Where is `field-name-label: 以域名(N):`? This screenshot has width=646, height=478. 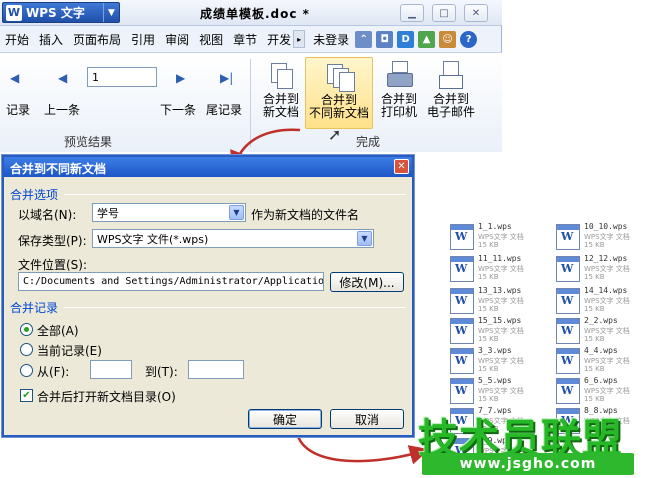 field-name-label: 以域名(N): is located at coordinates (47, 215).